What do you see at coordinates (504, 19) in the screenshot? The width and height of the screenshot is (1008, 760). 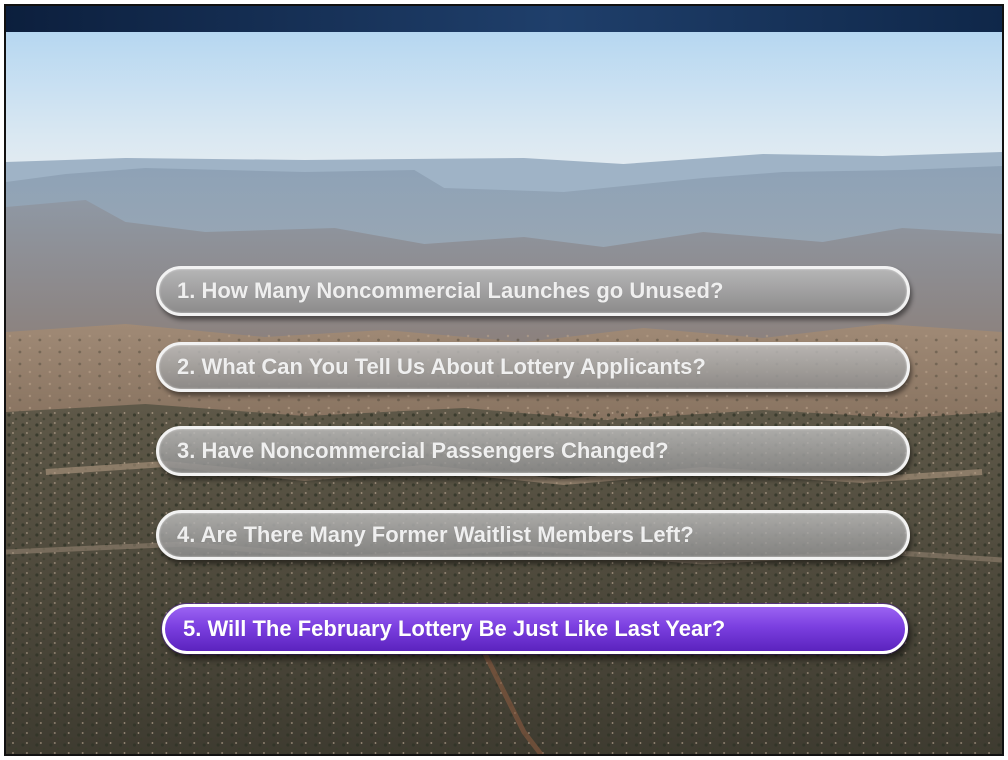 I see `header-bar` at bounding box center [504, 19].